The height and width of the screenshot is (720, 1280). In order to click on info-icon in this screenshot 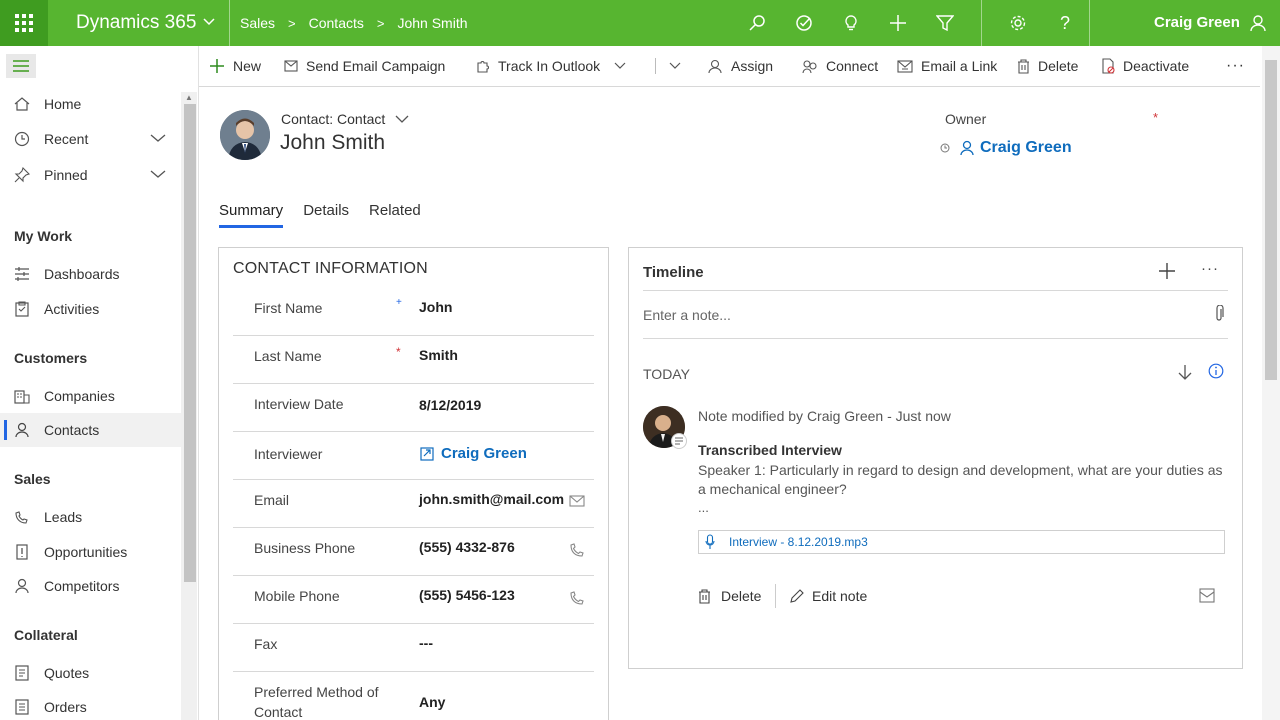, I will do `click(1216, 371)`.